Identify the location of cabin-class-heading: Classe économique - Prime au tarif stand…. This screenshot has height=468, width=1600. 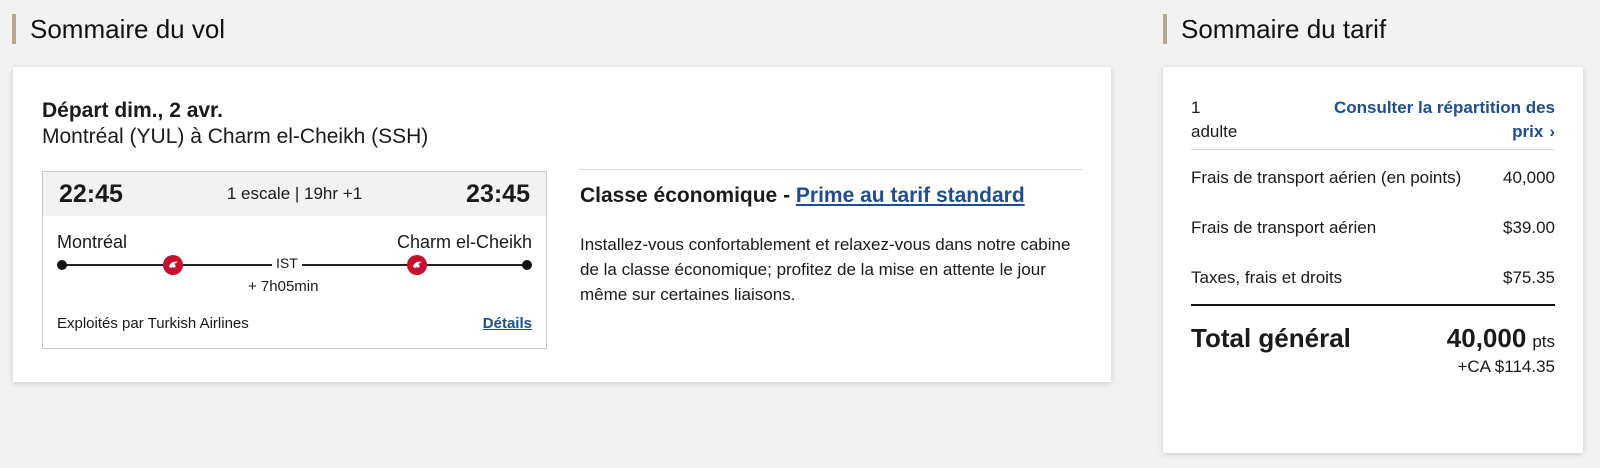
(802, 196).